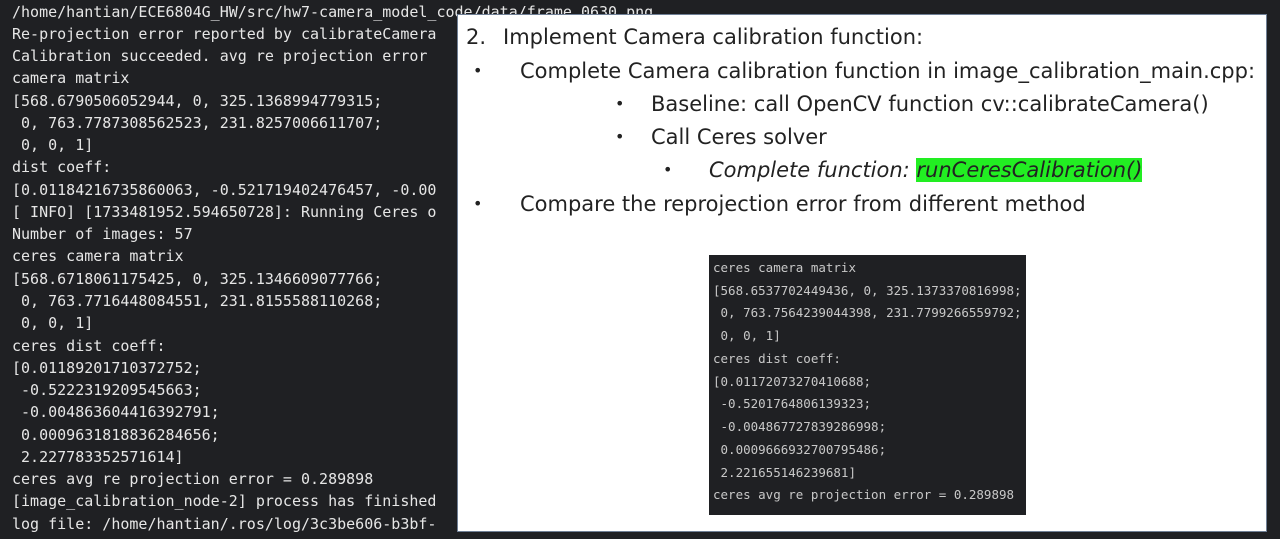 The image size is (1280, 539). What do you see at coordinates (800, 426) in the screenshot?
I see `inset-line: -0.004867727839286998;` at bounding box center [800, 426].